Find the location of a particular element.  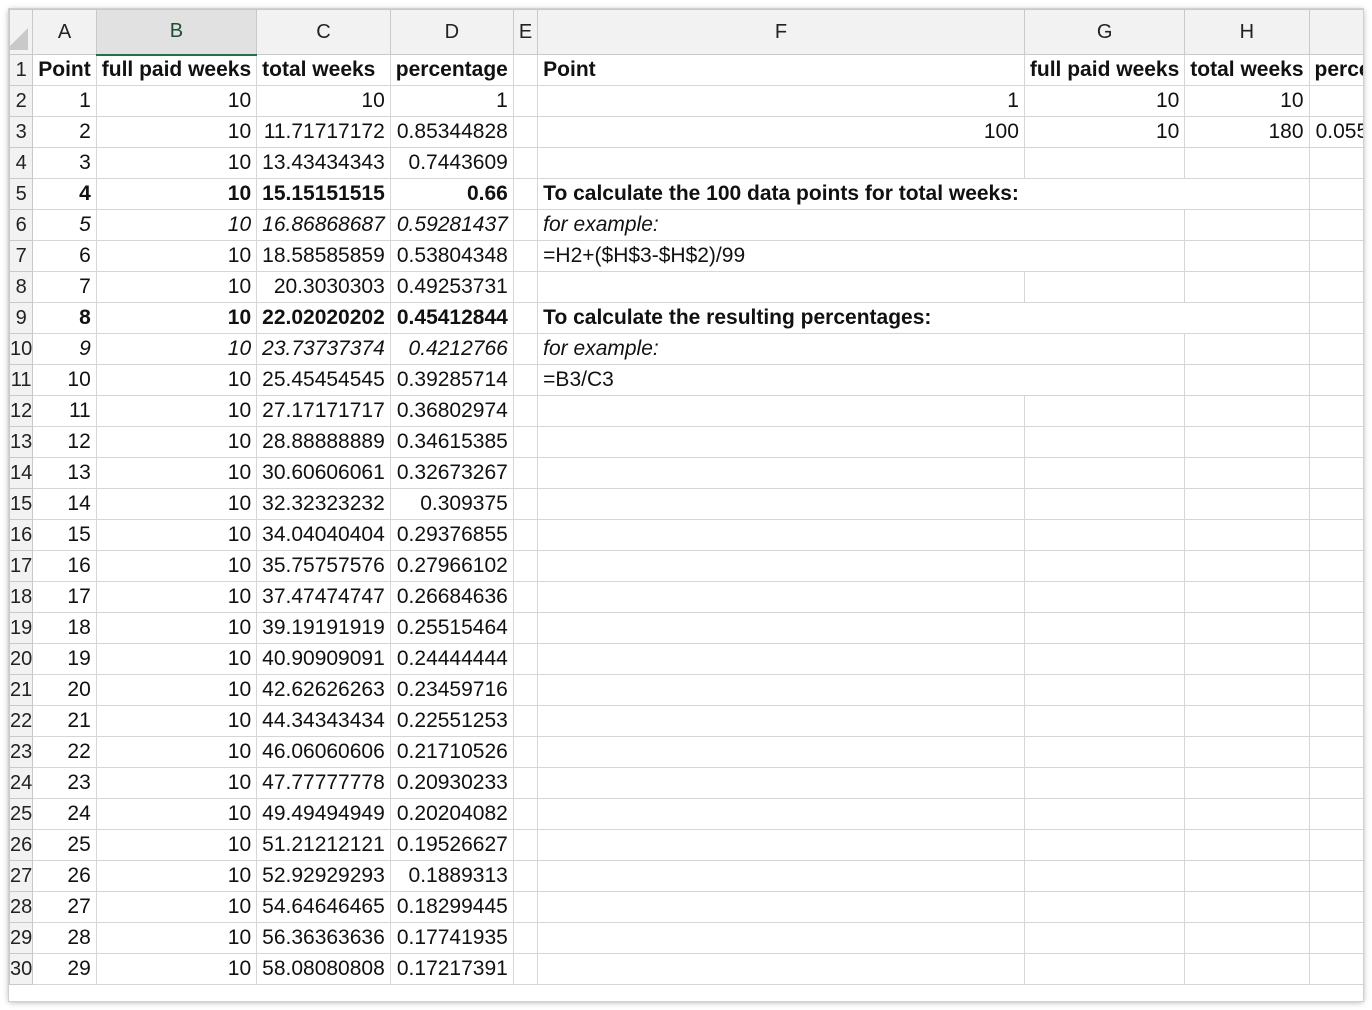

cell-d18: 0.26684636 is located at coordinates (451, 597).